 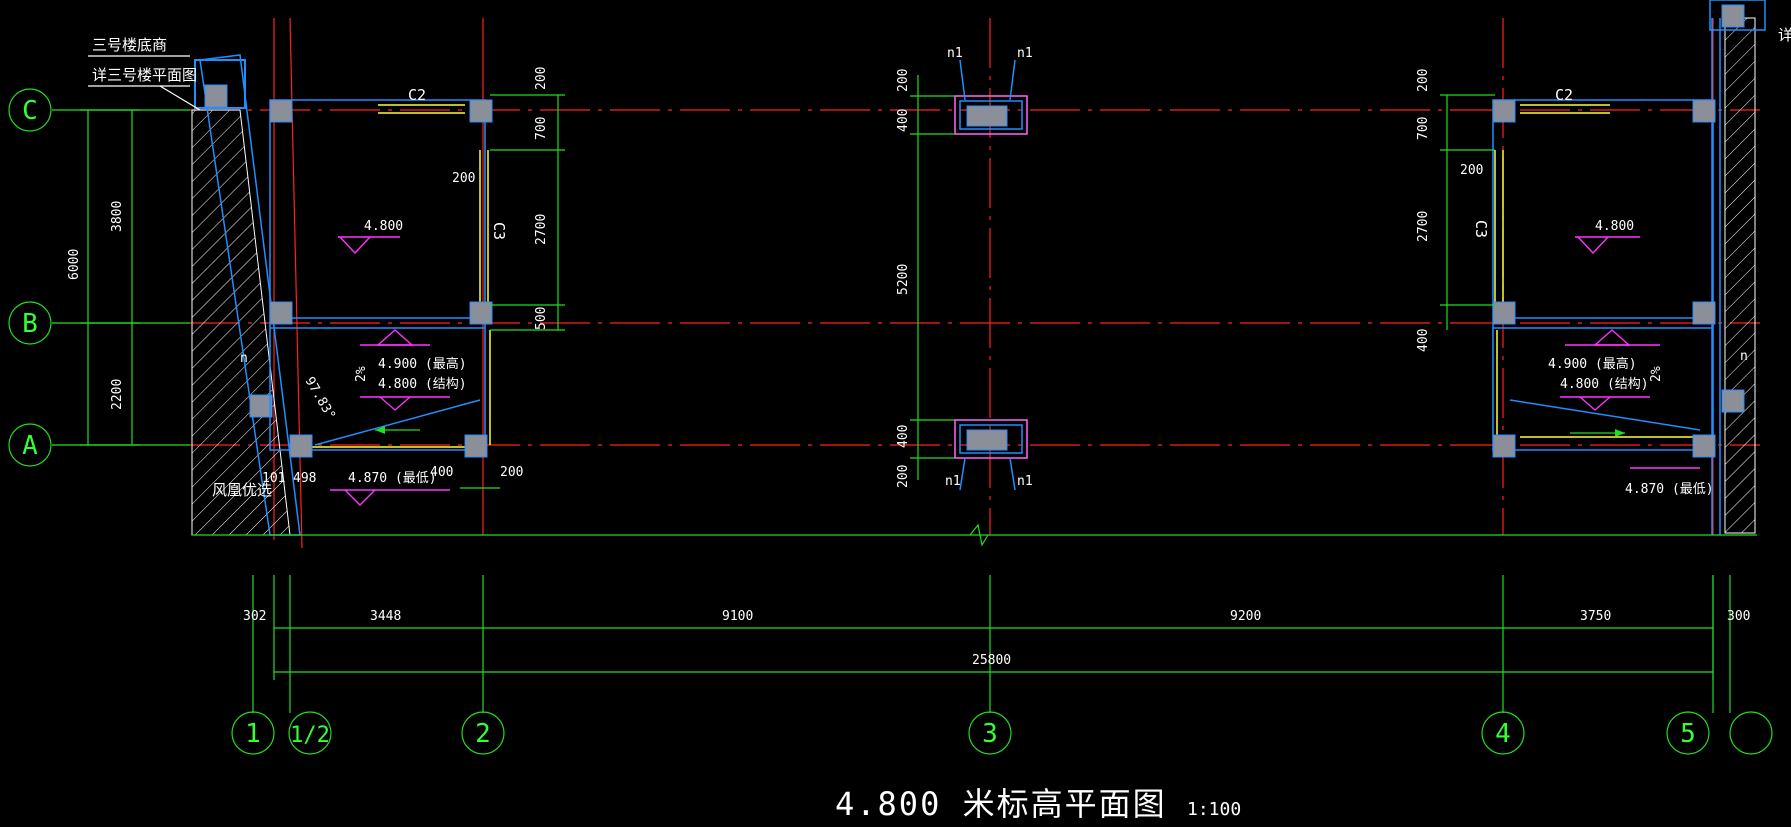 I want to click on axis-bubble-A: A, so click(x=30, y=445).